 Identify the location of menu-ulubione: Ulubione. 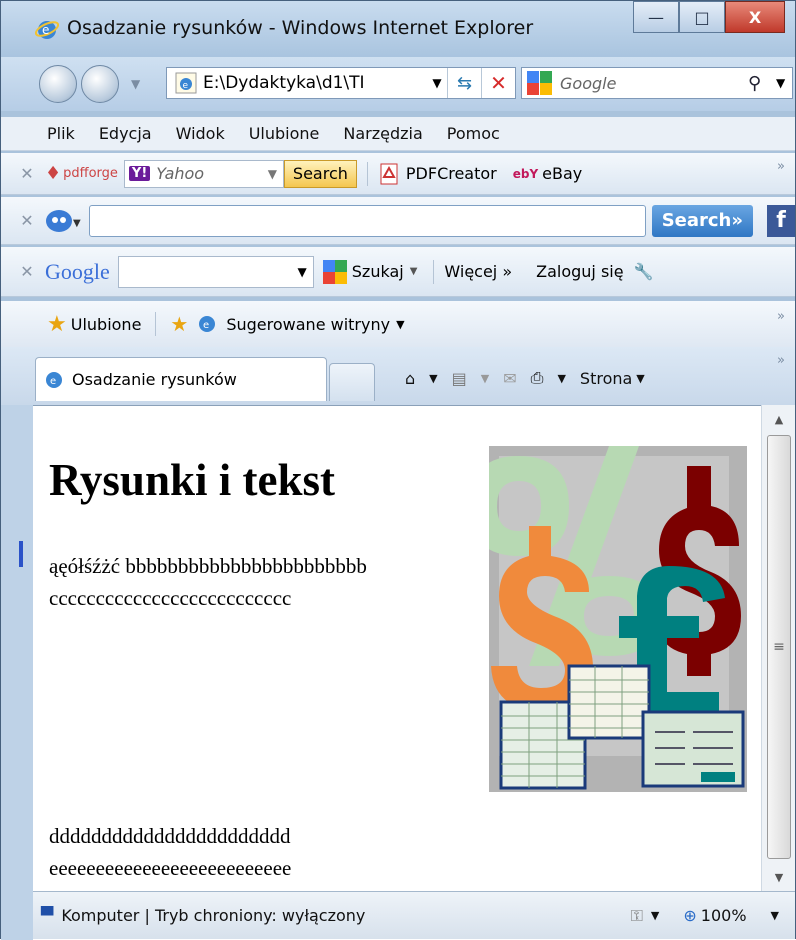
(284, 133).